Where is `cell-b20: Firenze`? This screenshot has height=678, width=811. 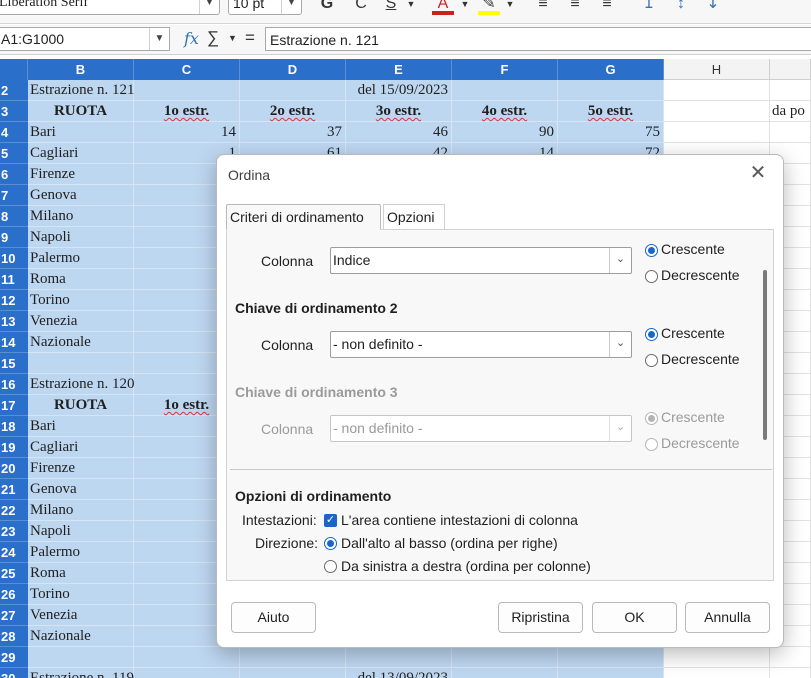 cell-b20: Firenze is located at coordinates (81, 468).